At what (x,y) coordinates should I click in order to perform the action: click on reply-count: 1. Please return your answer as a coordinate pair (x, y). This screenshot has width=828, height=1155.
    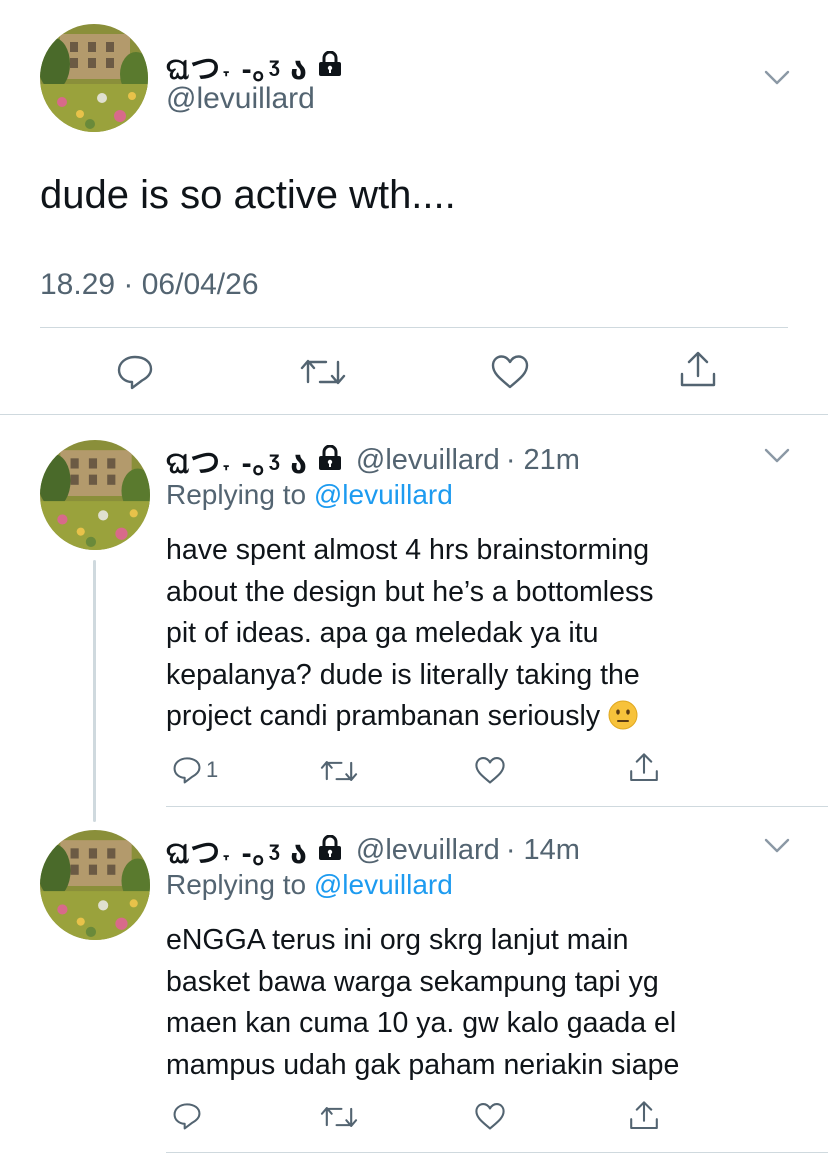
    Looking at the image, I should click on (212, 769).